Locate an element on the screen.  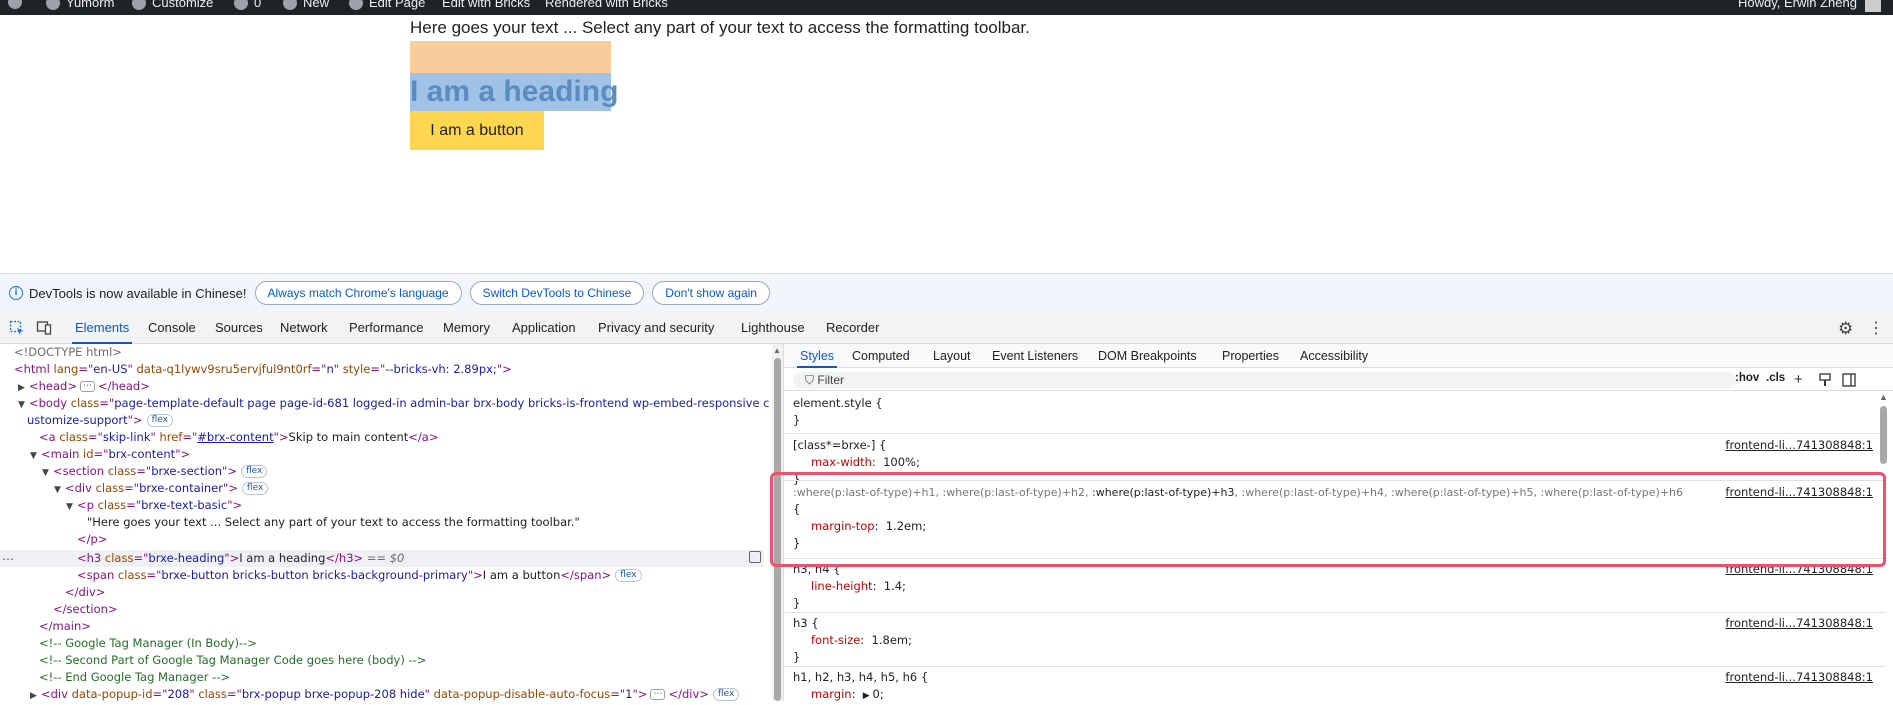
reveal-node-icon is located at coordinates (755, 557).